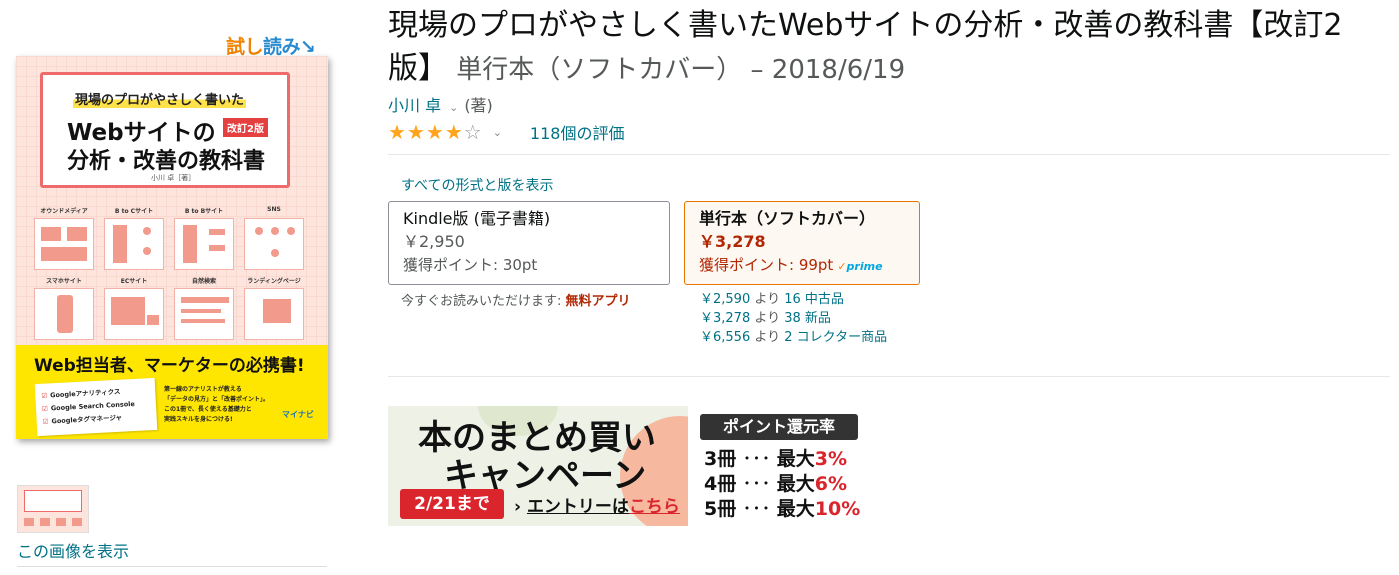 The width and height of the screenshot is (1399, 575). I want to click on offer-price: ￥2,590, so click(725, 299).